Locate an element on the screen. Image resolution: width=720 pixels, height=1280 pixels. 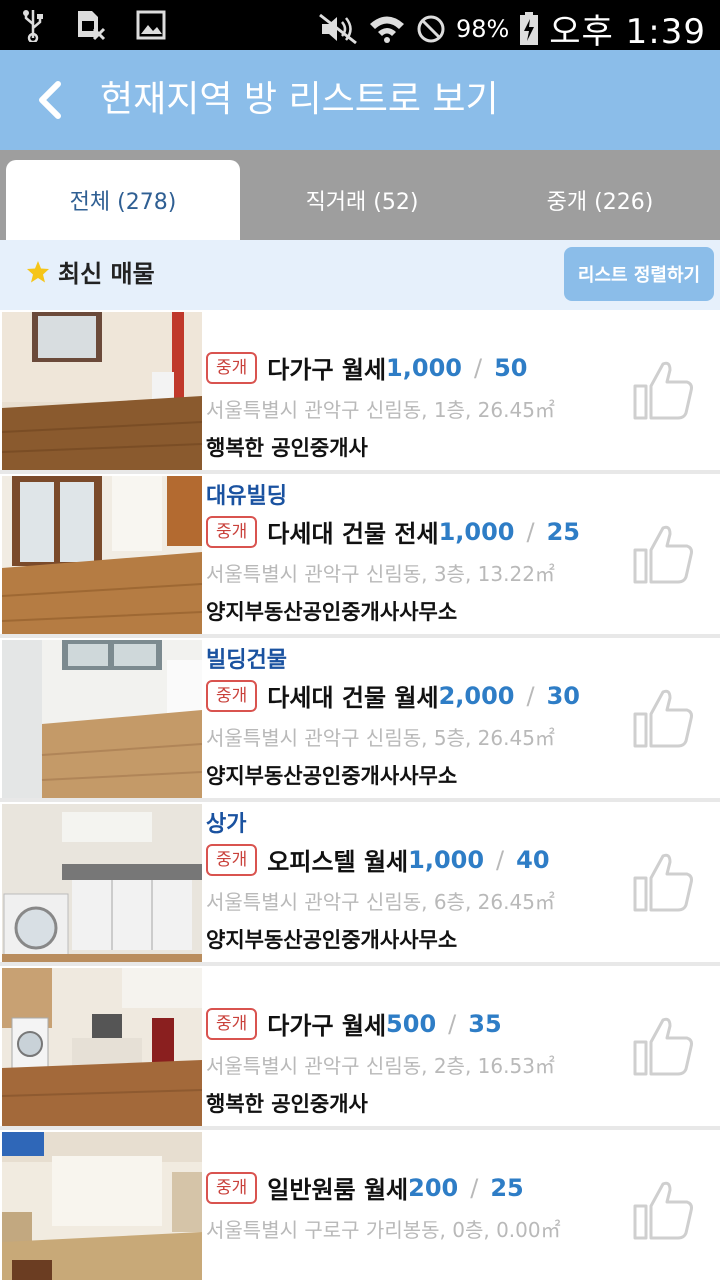
listing-address: 서울특별시 구로구 가리봉동, 0층, 0.00㎡ is located at coordinates (383, 1230).